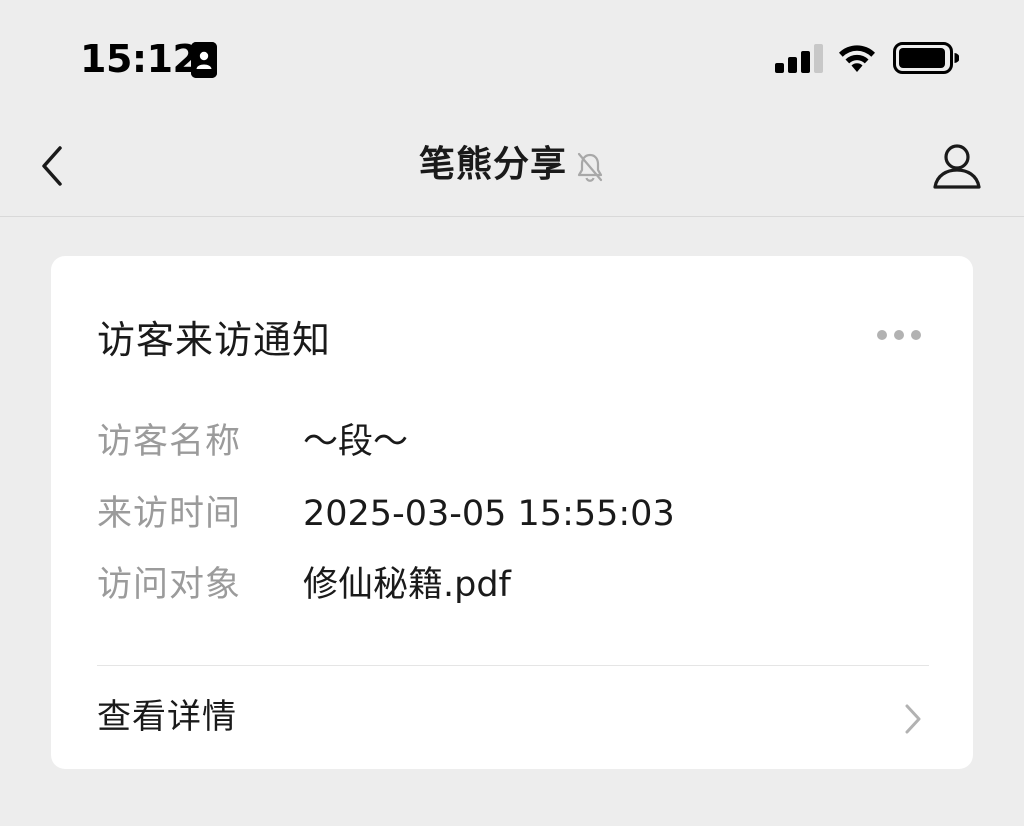 The height and width of the screenshot is (826, 1024). Describe the element at coordinates (492, 164) in the screenshot. I see `chat-title: 笔熊分享` at that location.